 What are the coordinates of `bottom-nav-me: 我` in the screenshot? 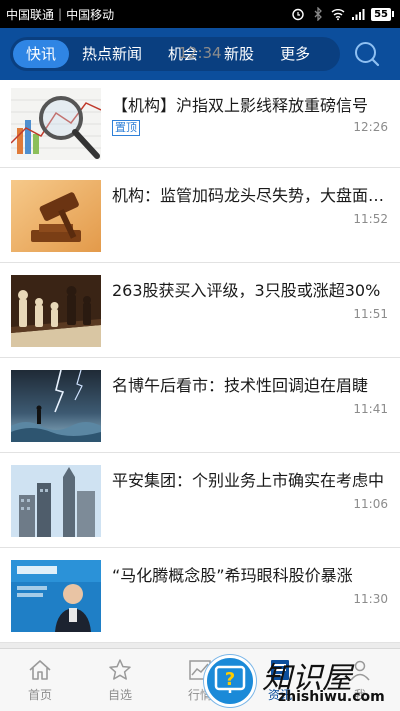 It's located at (360, 680).